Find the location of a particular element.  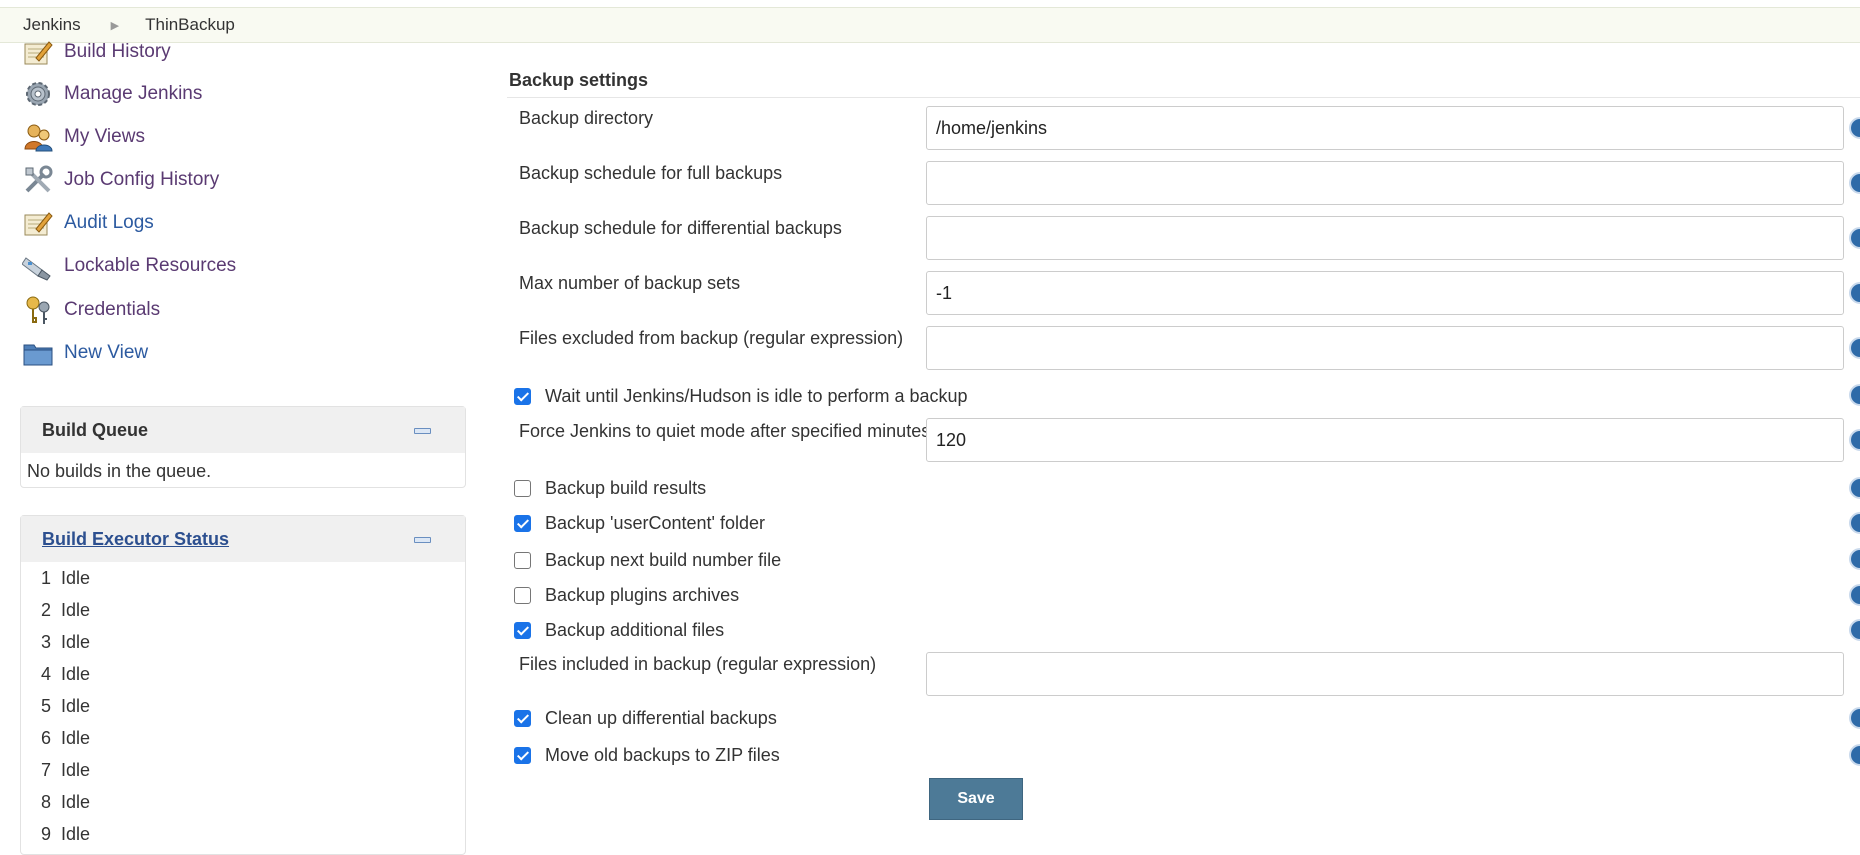

excluded-input is located at coordinates (1385, 348).